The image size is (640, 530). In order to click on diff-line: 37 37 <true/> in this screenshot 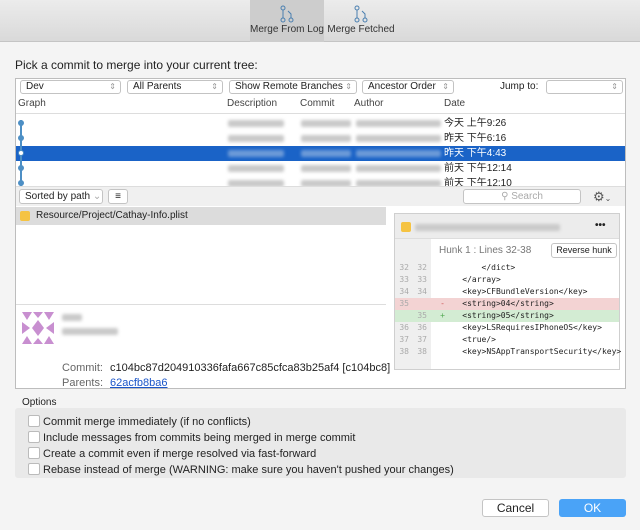, I will do `click(507, 340)`.